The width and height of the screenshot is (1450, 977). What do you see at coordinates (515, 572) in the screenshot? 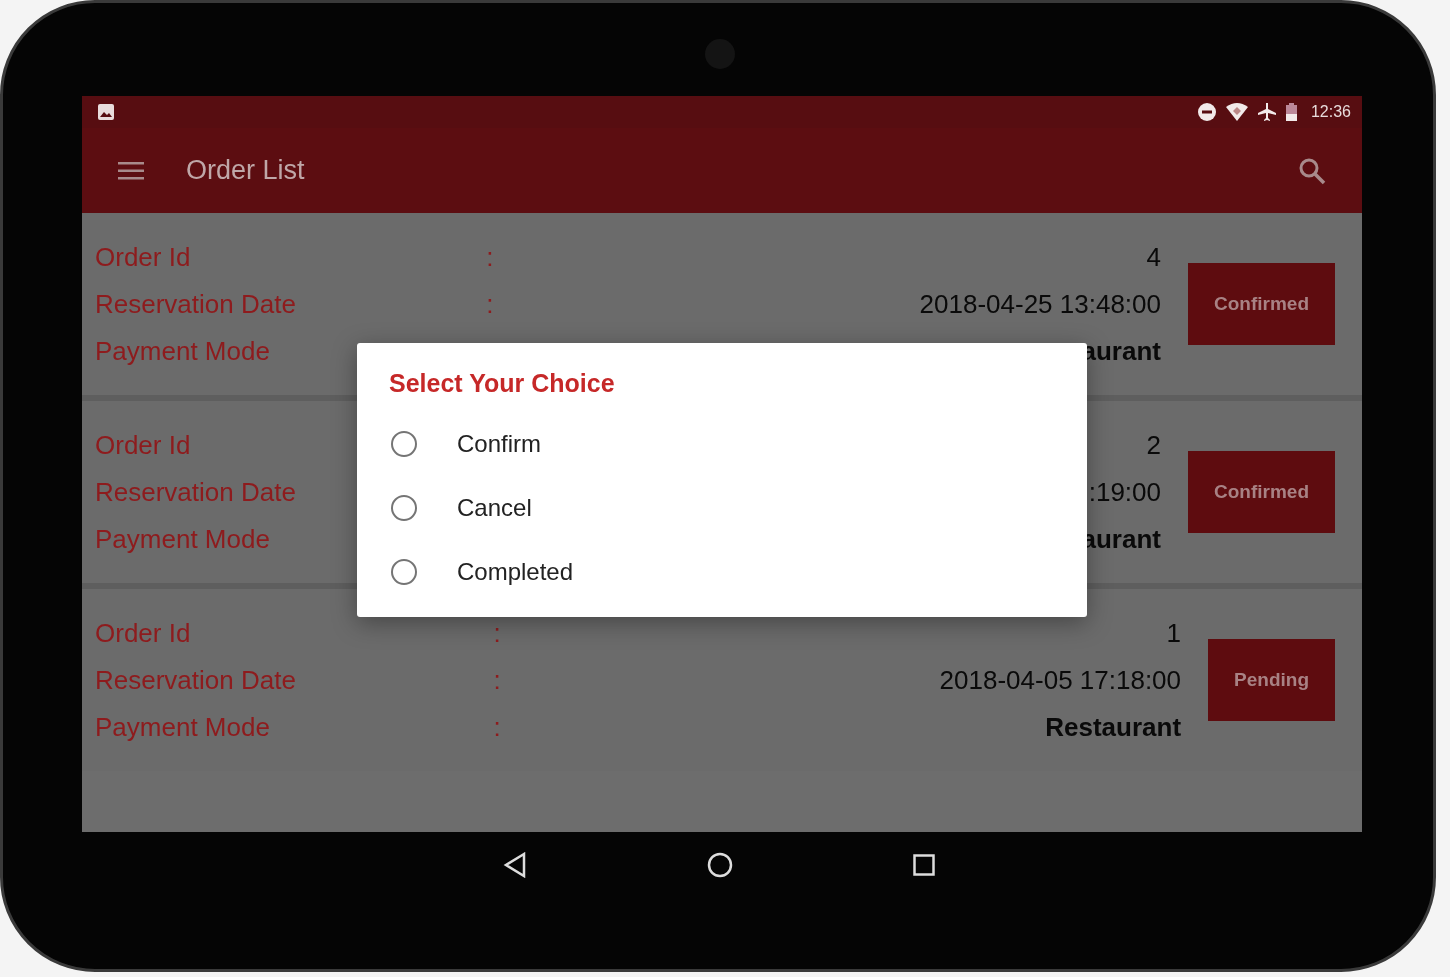
I see `option-label: Completed` at bounding box center [515, 572].